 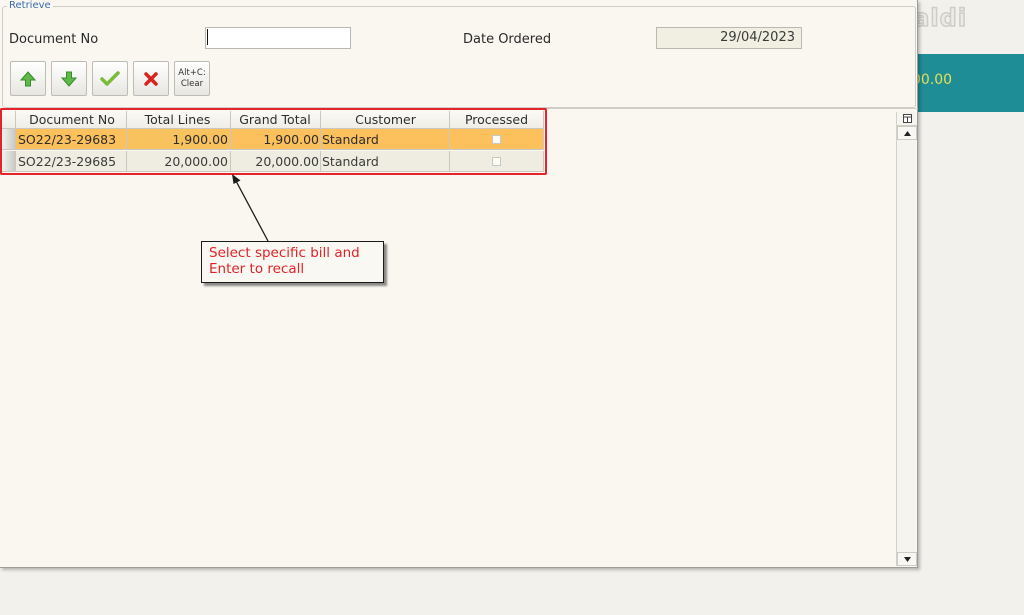 I want to click on close-icon, so click(x=151, y=78).